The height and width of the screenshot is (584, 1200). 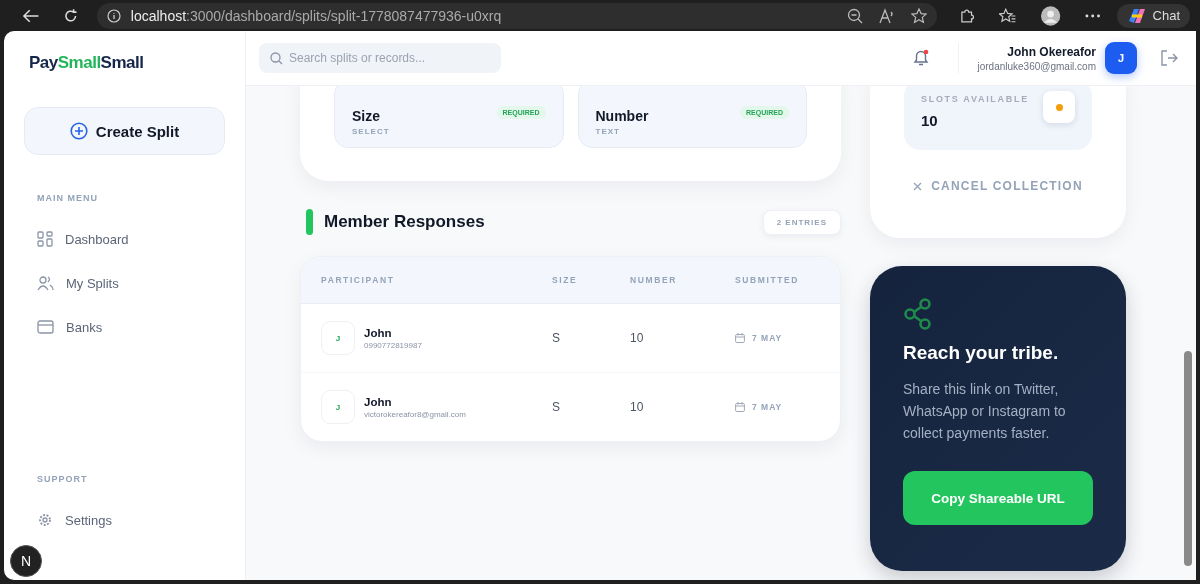 What do you see at coordinates (517, 15) in the screenshot?
I see `address-bar: localhost:3000/dashboard/splits/split-1778087477936-u0xrq` at bounding box center [517, 15].